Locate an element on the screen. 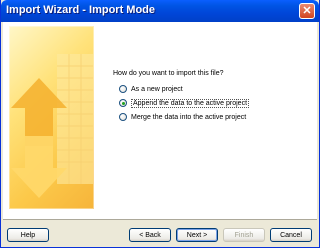  back-button: < Back is located at coordinates (150, 235).